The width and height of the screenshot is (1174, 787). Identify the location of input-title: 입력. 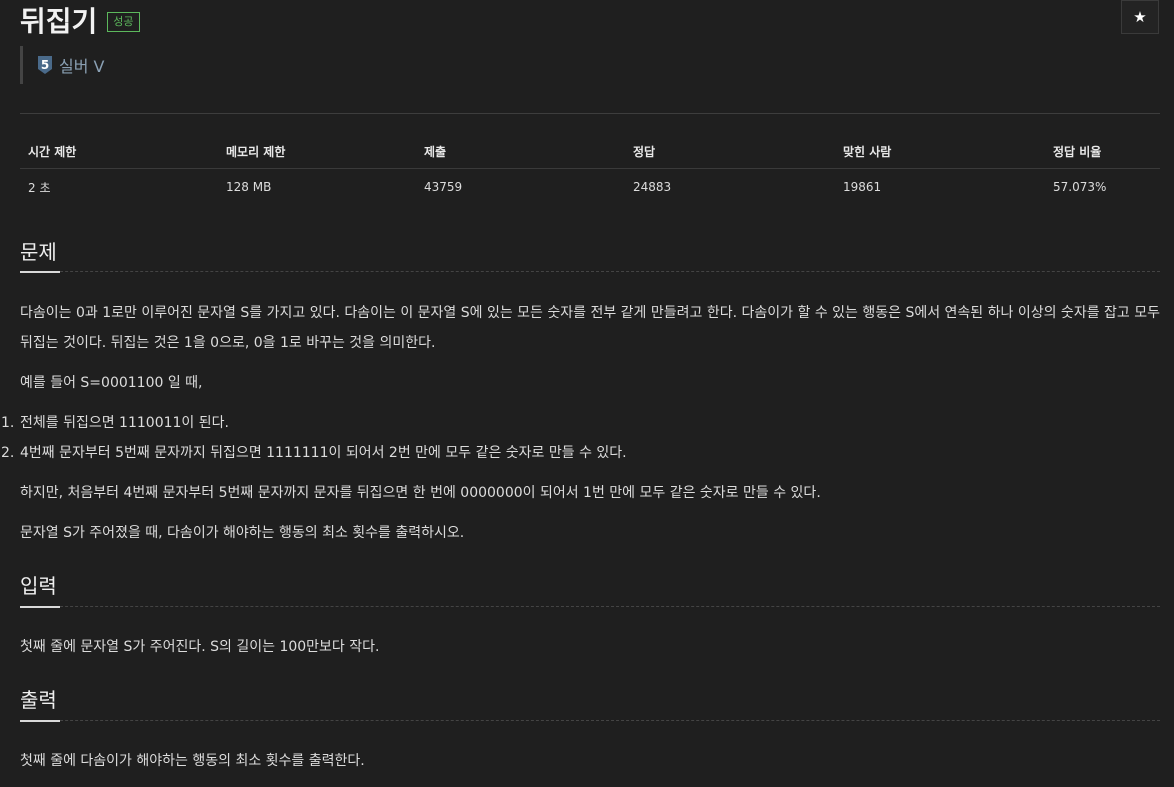
(38, 586).